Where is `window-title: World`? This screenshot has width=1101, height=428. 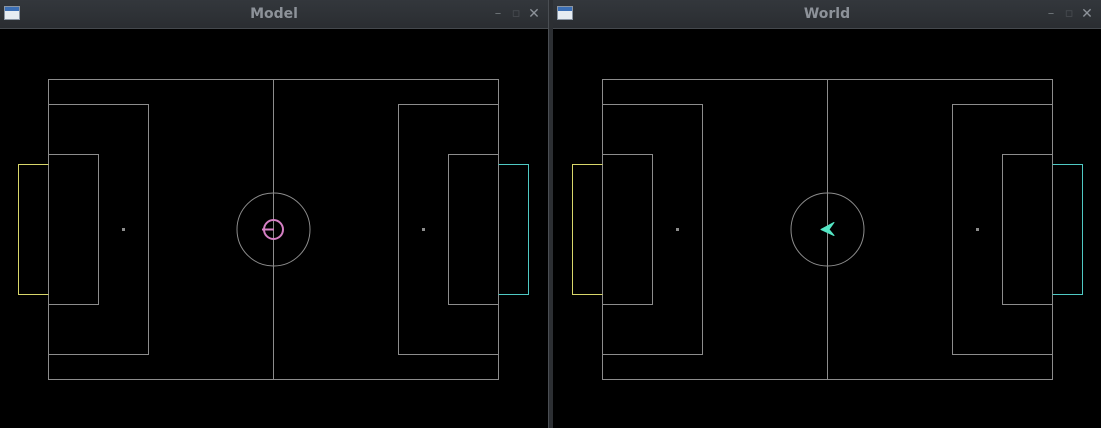 window-title: World is located at coordinates (827, 14).